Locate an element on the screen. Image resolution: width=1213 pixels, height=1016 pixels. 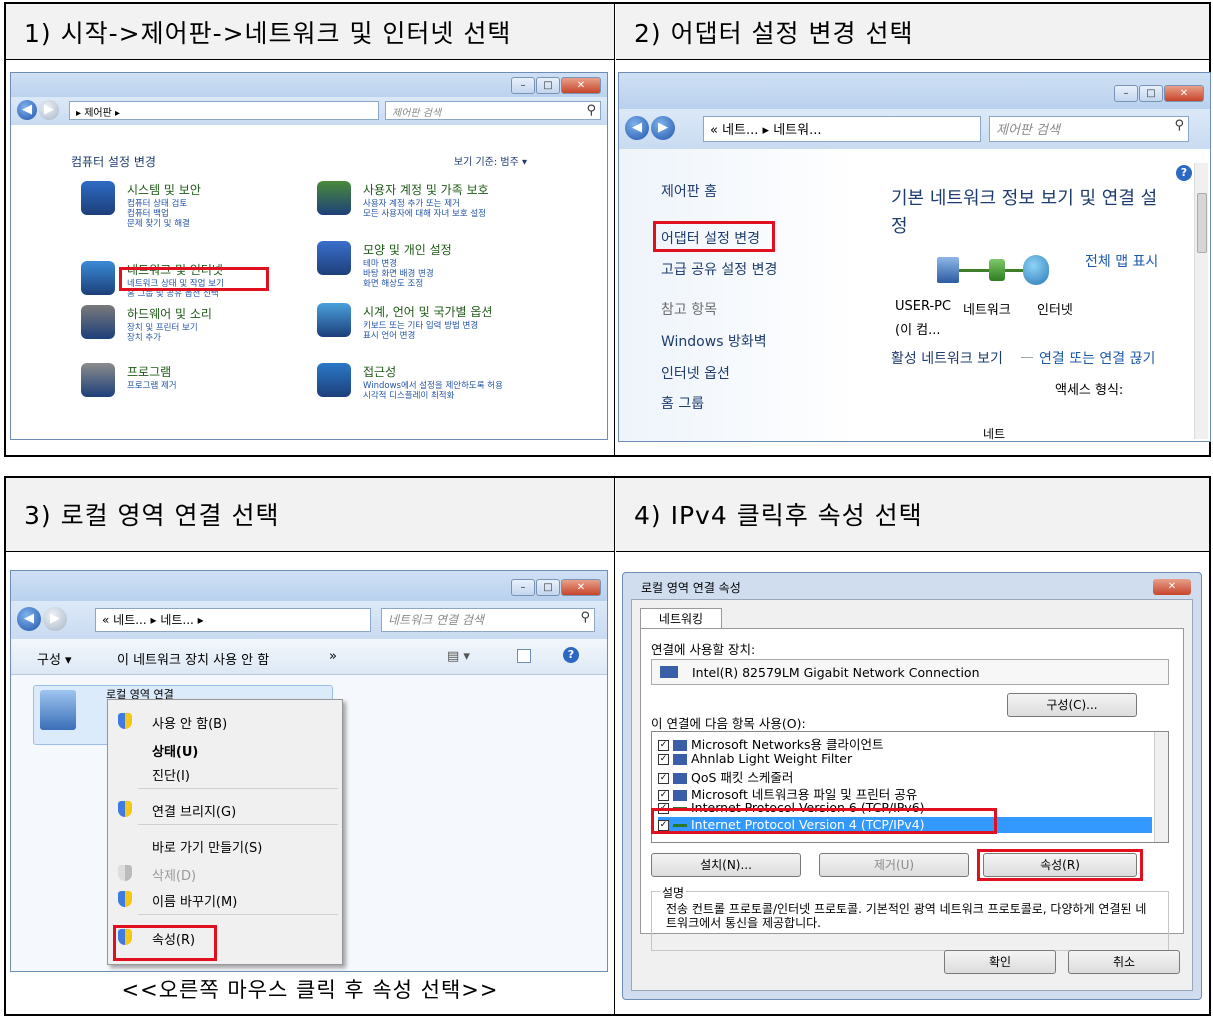
context-menu-item: 바로 가기 만들기(S) is located at coordinates (225, 845).